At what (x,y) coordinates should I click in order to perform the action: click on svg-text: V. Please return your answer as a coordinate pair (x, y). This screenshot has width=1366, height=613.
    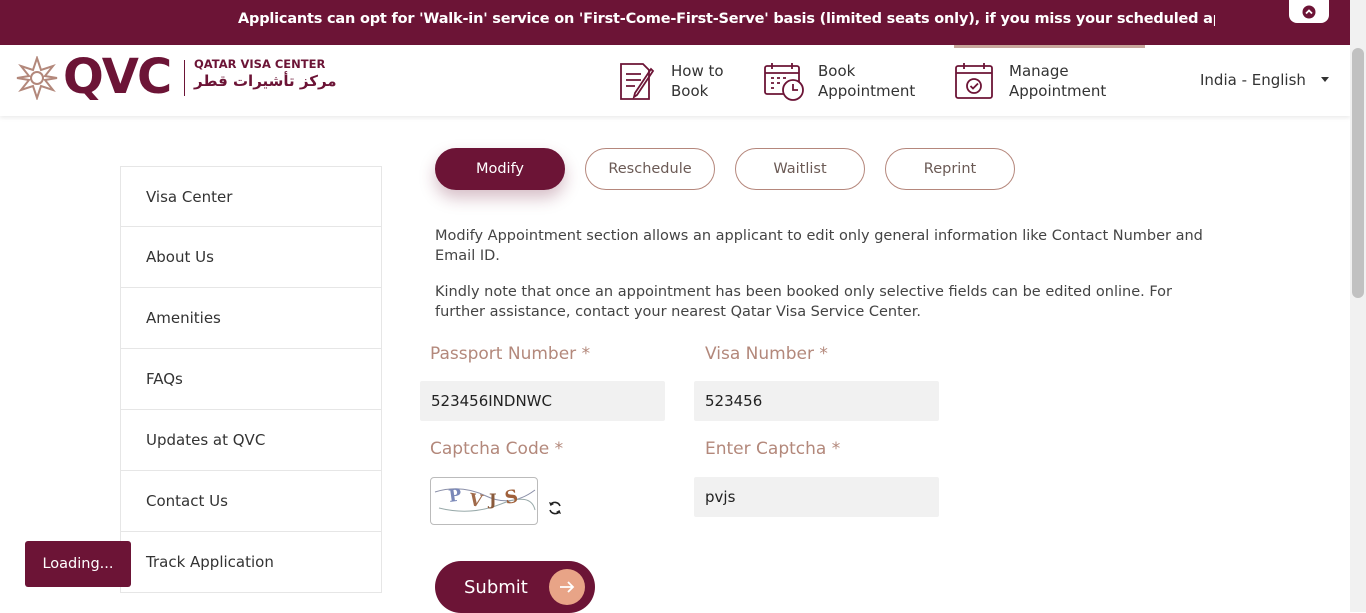
    Looking at the image, I should click on (476, 501).